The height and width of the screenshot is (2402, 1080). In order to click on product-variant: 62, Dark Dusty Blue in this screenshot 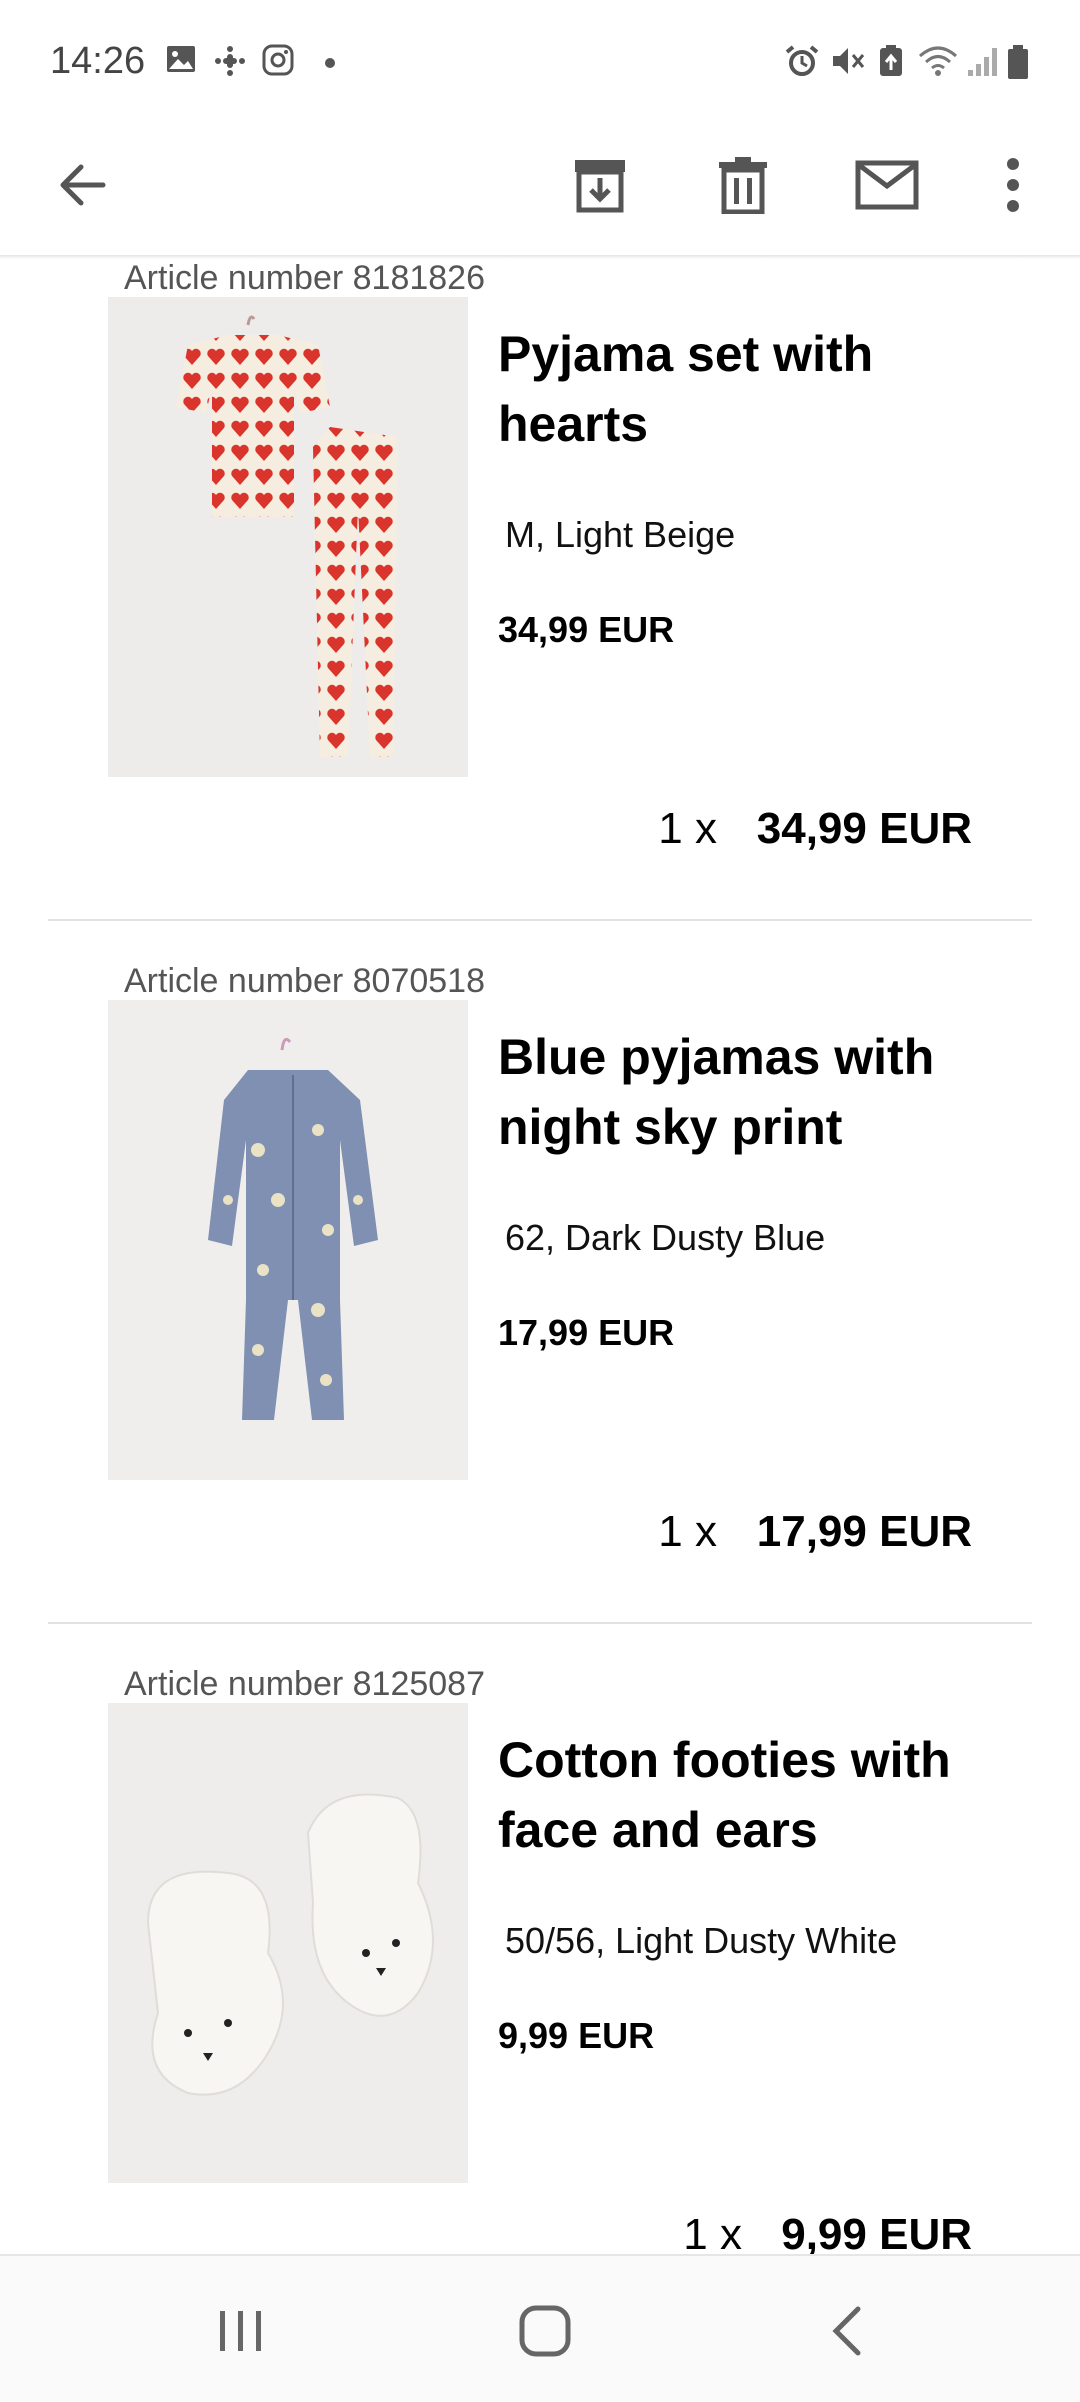, I will do `click(665, 1237)`.